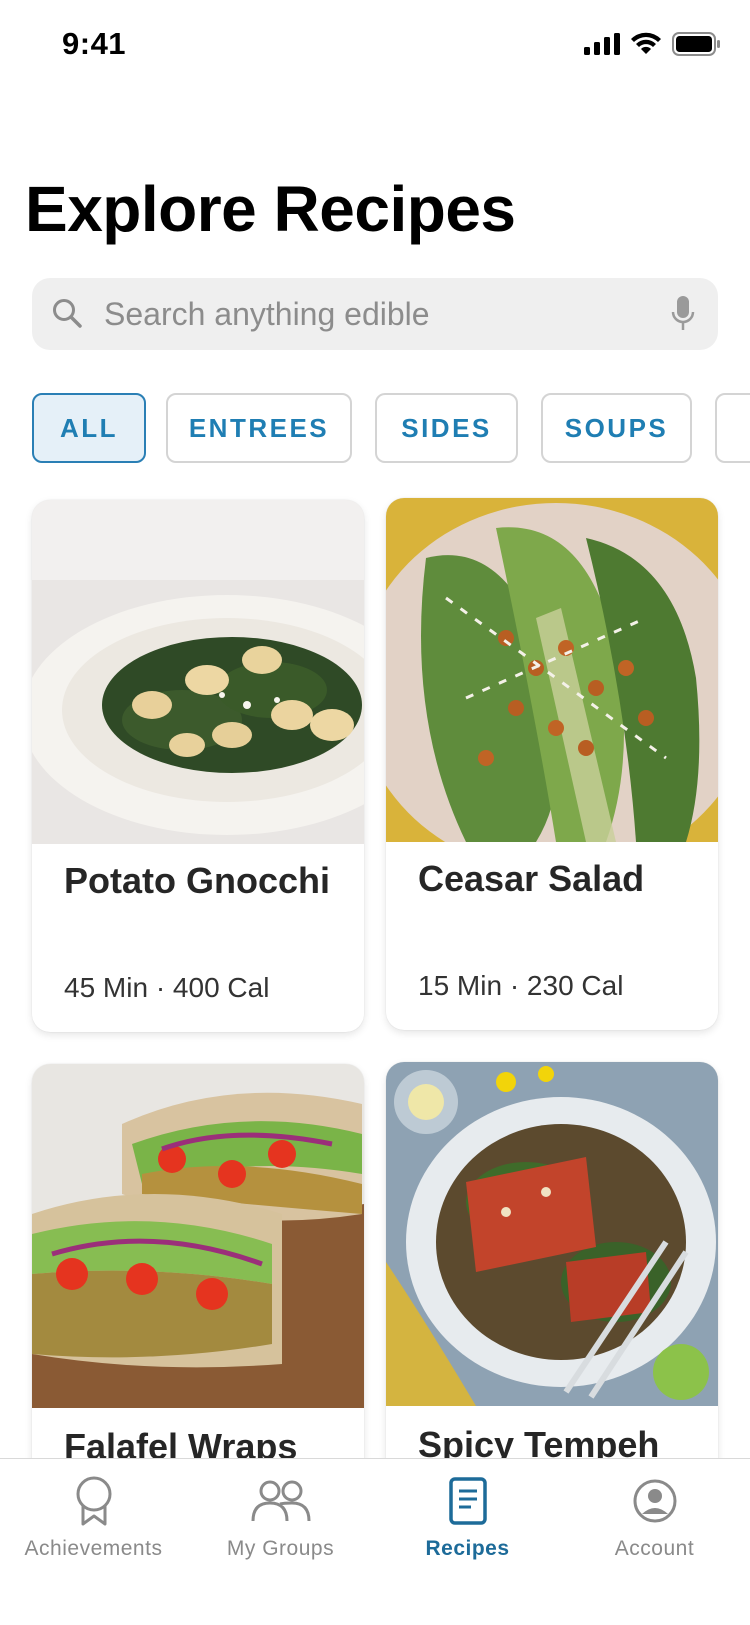 This screenshot has width=750, height=1625. Describe the element at coordinates (646, 43) in the screenshot. I see `wifi-icon` at that location.